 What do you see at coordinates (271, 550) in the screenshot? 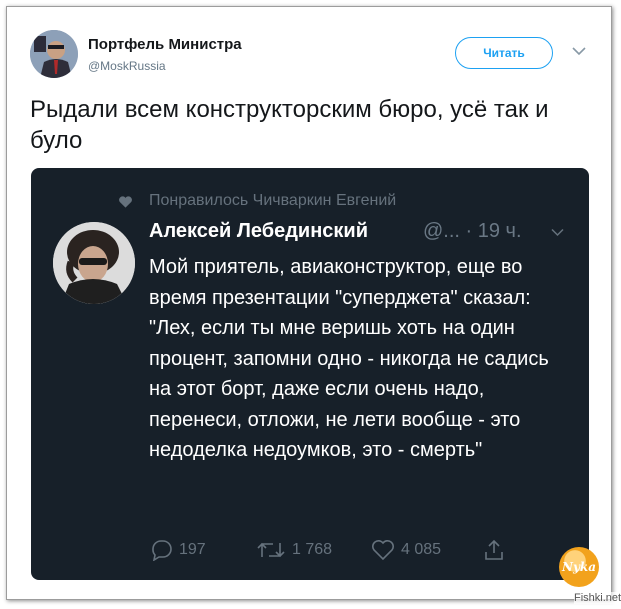
I see `retweet-icon` at bounding box center [271, 550].